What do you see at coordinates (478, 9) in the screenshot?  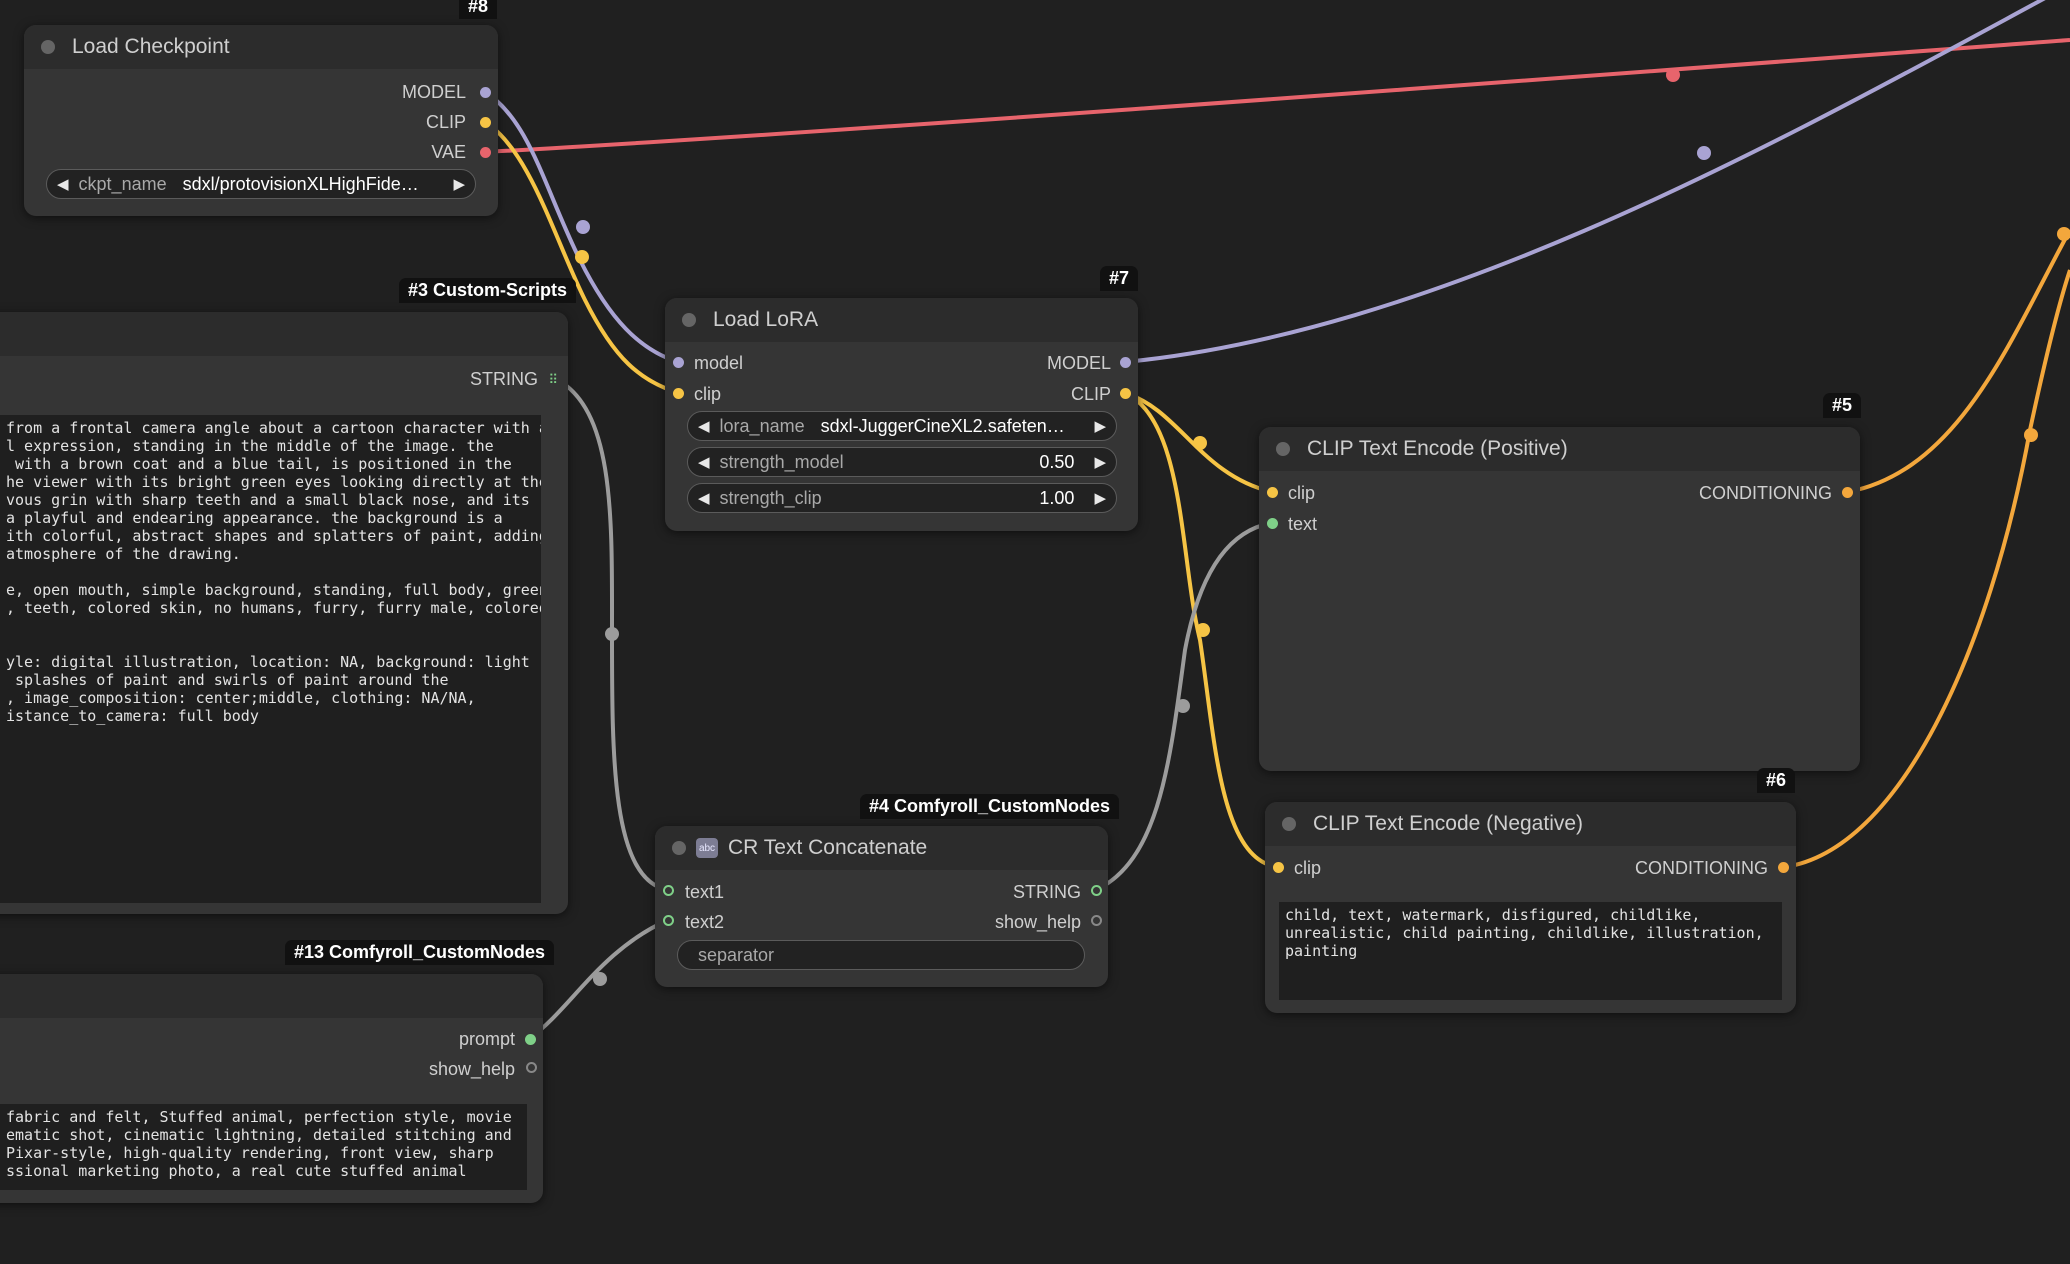 I see `node-id-tag: #8` at bounding box center [478, 9].